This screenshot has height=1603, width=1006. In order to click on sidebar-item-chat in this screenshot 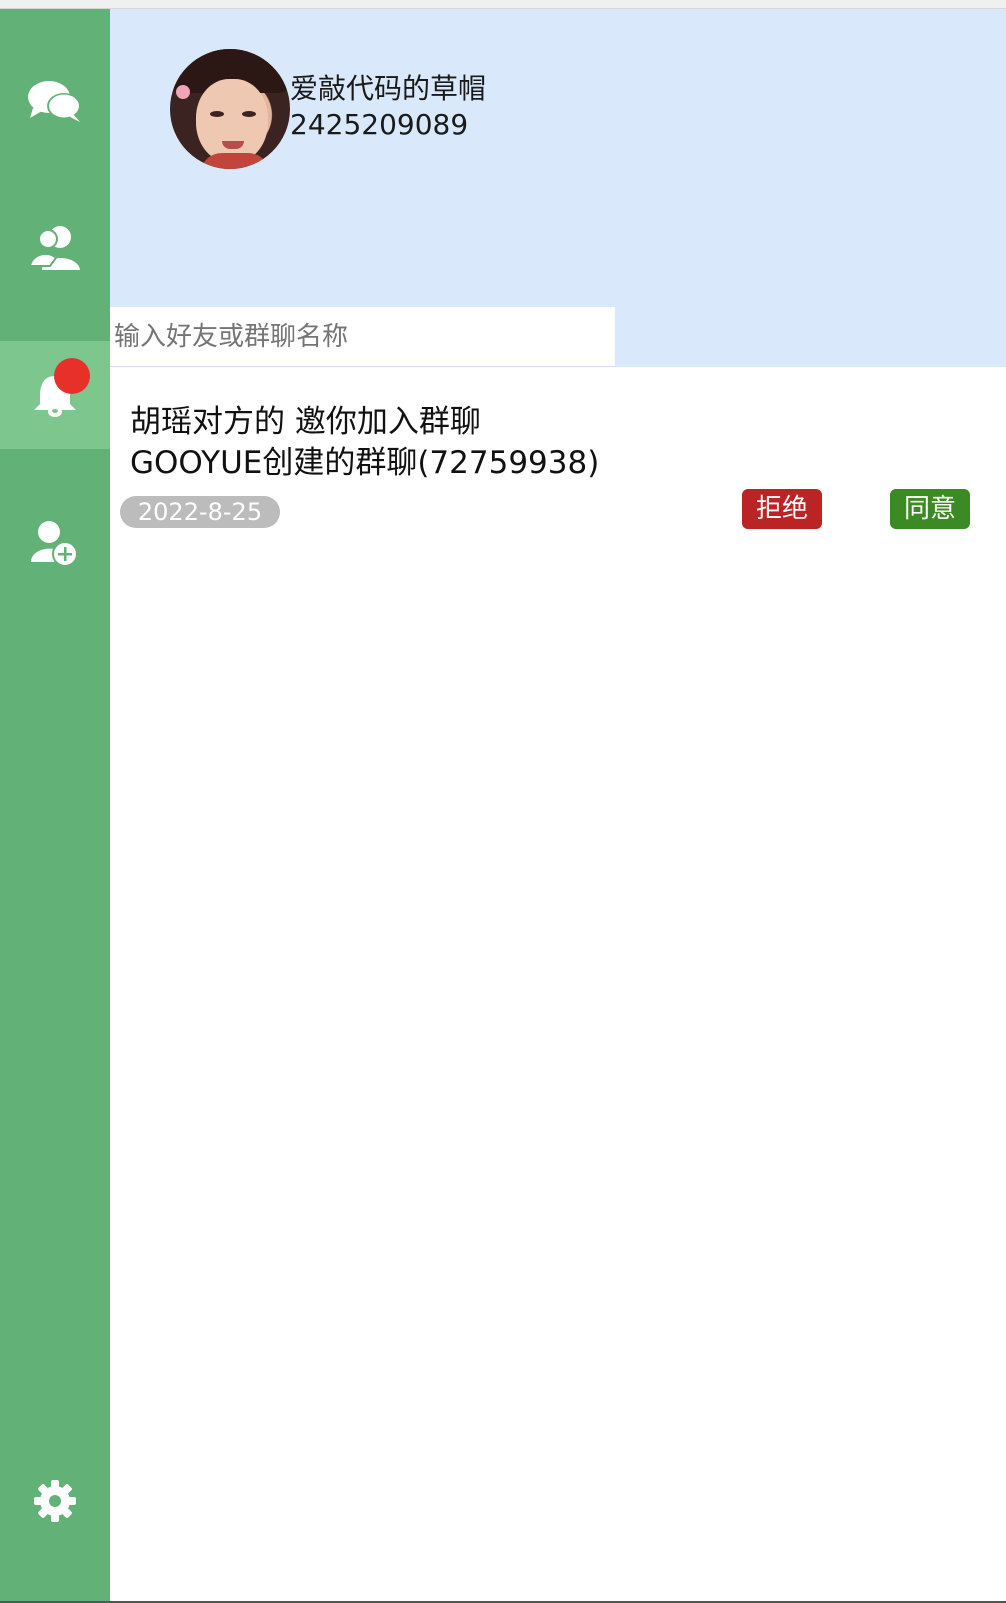, I will do `click(55, 101)`.